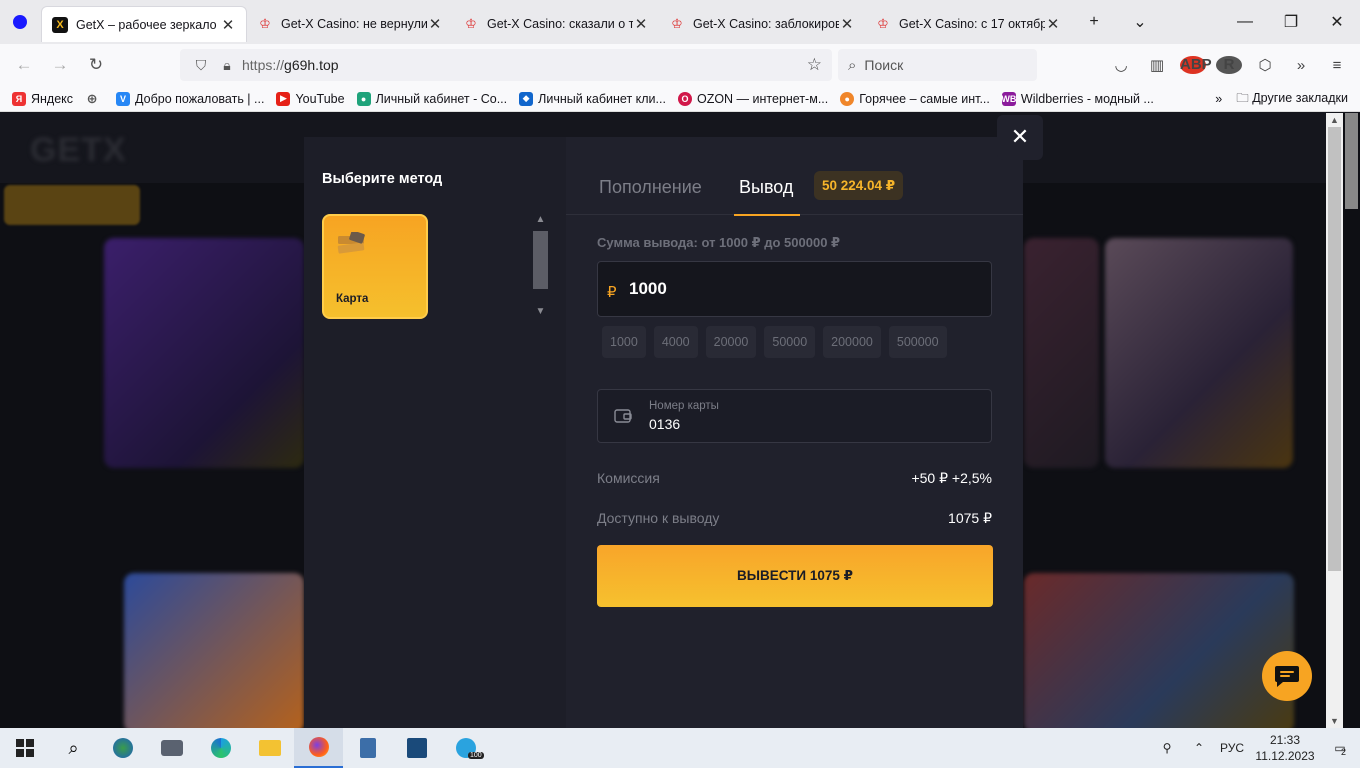 The image size is (1360, 768). Describe the element at coordinates (859, 185) in the screenshot. I see `balance-badge: 50 224.04 ₽` at that location.